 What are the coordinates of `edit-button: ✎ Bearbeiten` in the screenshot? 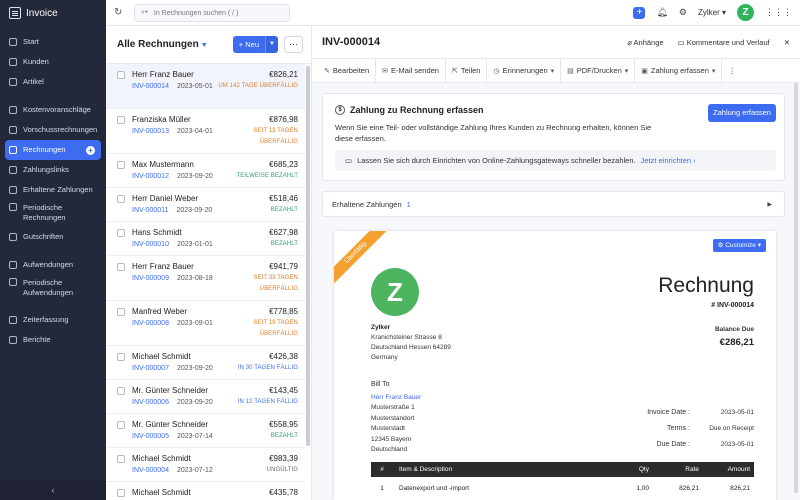 It's located at (347, 70).